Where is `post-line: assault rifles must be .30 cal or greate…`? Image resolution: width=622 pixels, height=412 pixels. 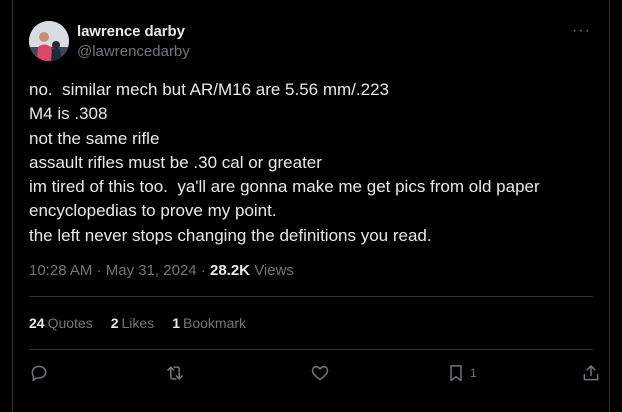 post-line: assault rifles must be .30 cal or greate… is located at coordinates (175, 162).